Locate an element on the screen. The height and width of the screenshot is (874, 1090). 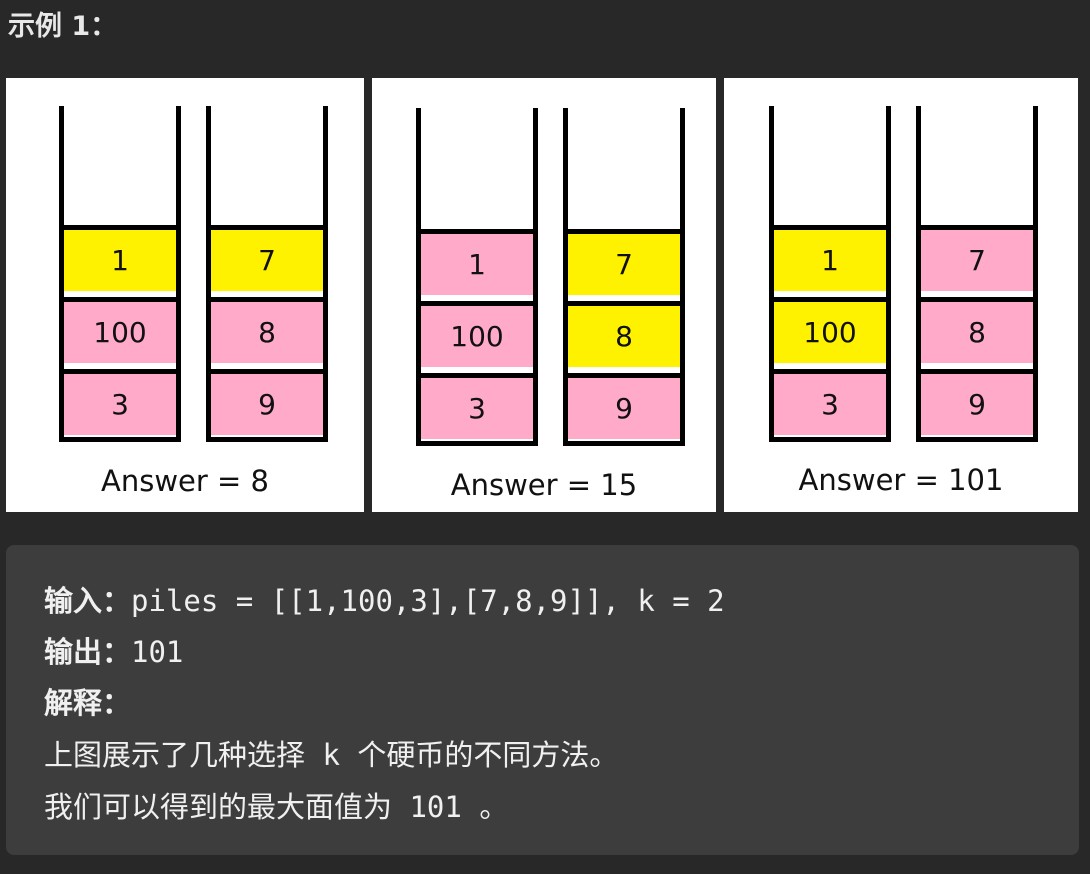
explain-text: 。 is located at coordinates (494, 807).